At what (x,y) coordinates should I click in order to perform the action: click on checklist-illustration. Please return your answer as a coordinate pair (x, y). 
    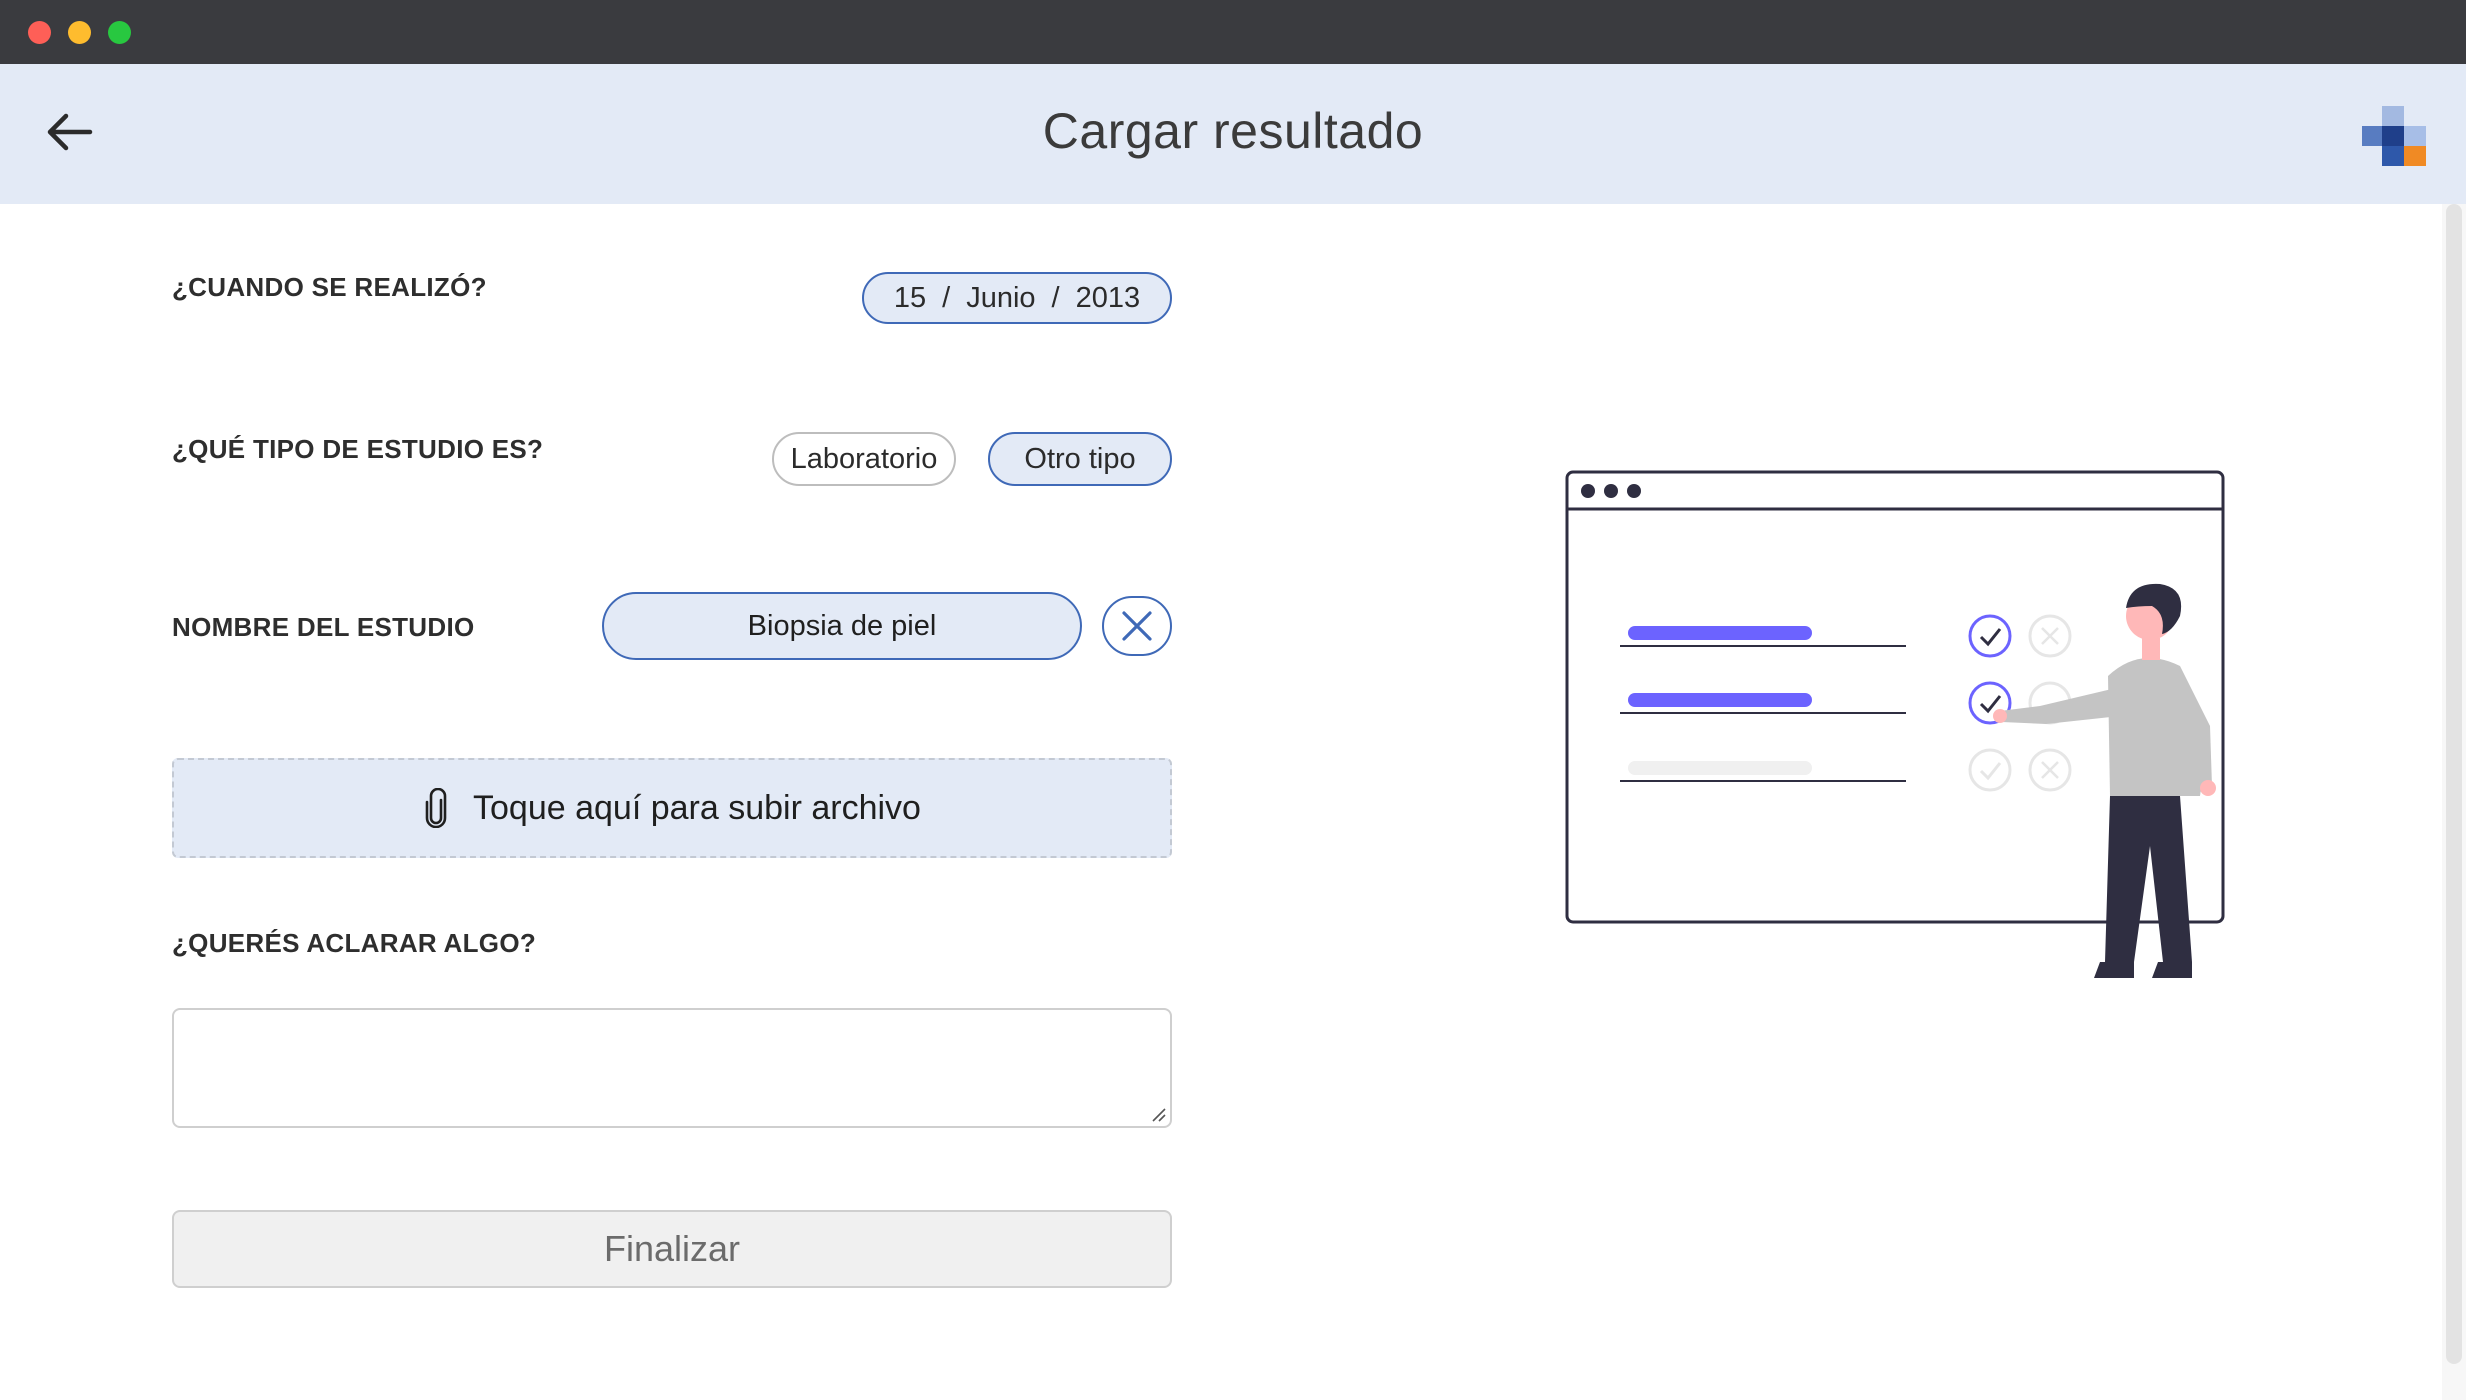
    Looking at the image, I should click on (1895, 724).